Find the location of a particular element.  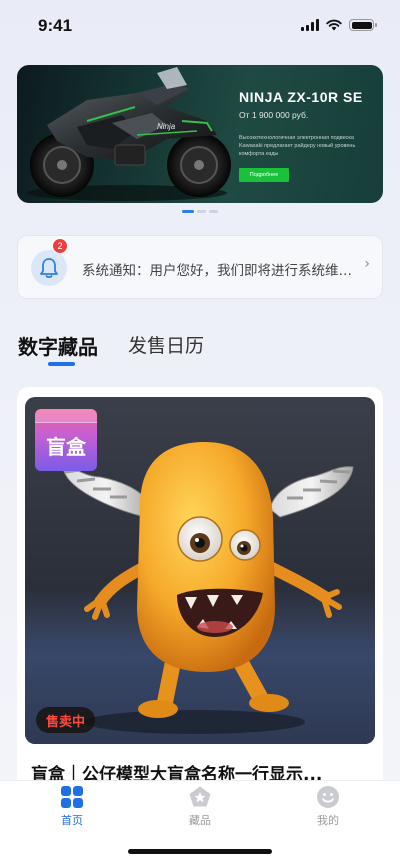

banner-title: NINJA ZX-10R SE is located at coordinates (301, 97).